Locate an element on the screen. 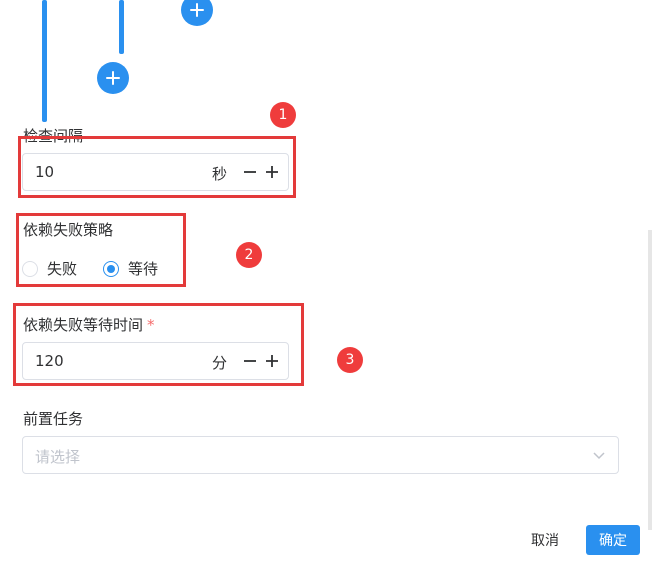 This screenshot has height=564, width=652. add-node-button-top is located at coordinates (197, 13).